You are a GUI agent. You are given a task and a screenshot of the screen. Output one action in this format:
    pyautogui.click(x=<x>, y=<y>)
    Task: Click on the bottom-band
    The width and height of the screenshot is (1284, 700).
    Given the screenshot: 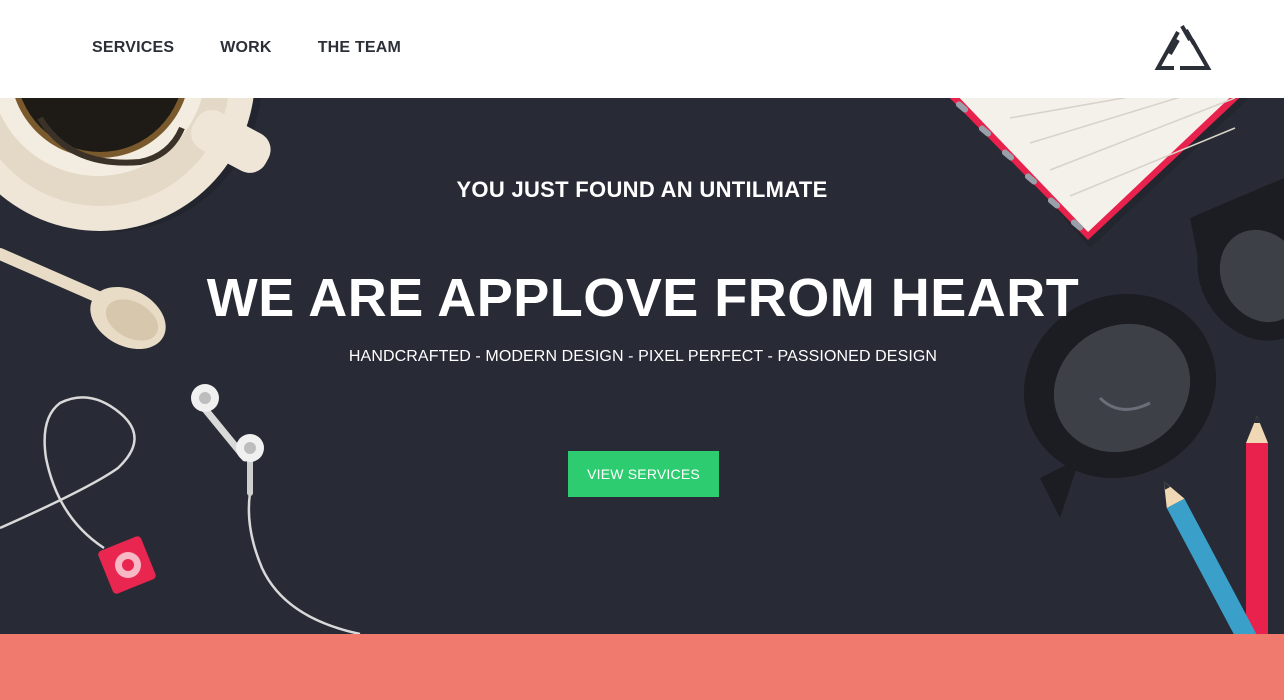 What is the action you would take?
    pyautogui.click(x=642, y=667)
    